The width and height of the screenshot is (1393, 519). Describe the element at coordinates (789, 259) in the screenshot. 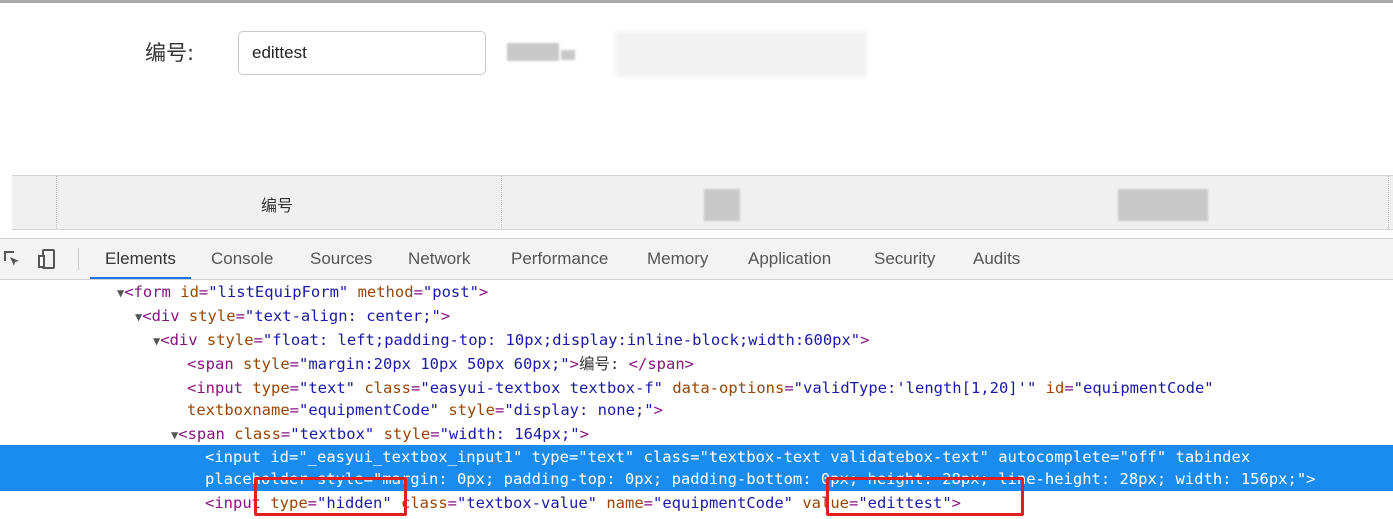

I see `tab-application: Application` at that location.